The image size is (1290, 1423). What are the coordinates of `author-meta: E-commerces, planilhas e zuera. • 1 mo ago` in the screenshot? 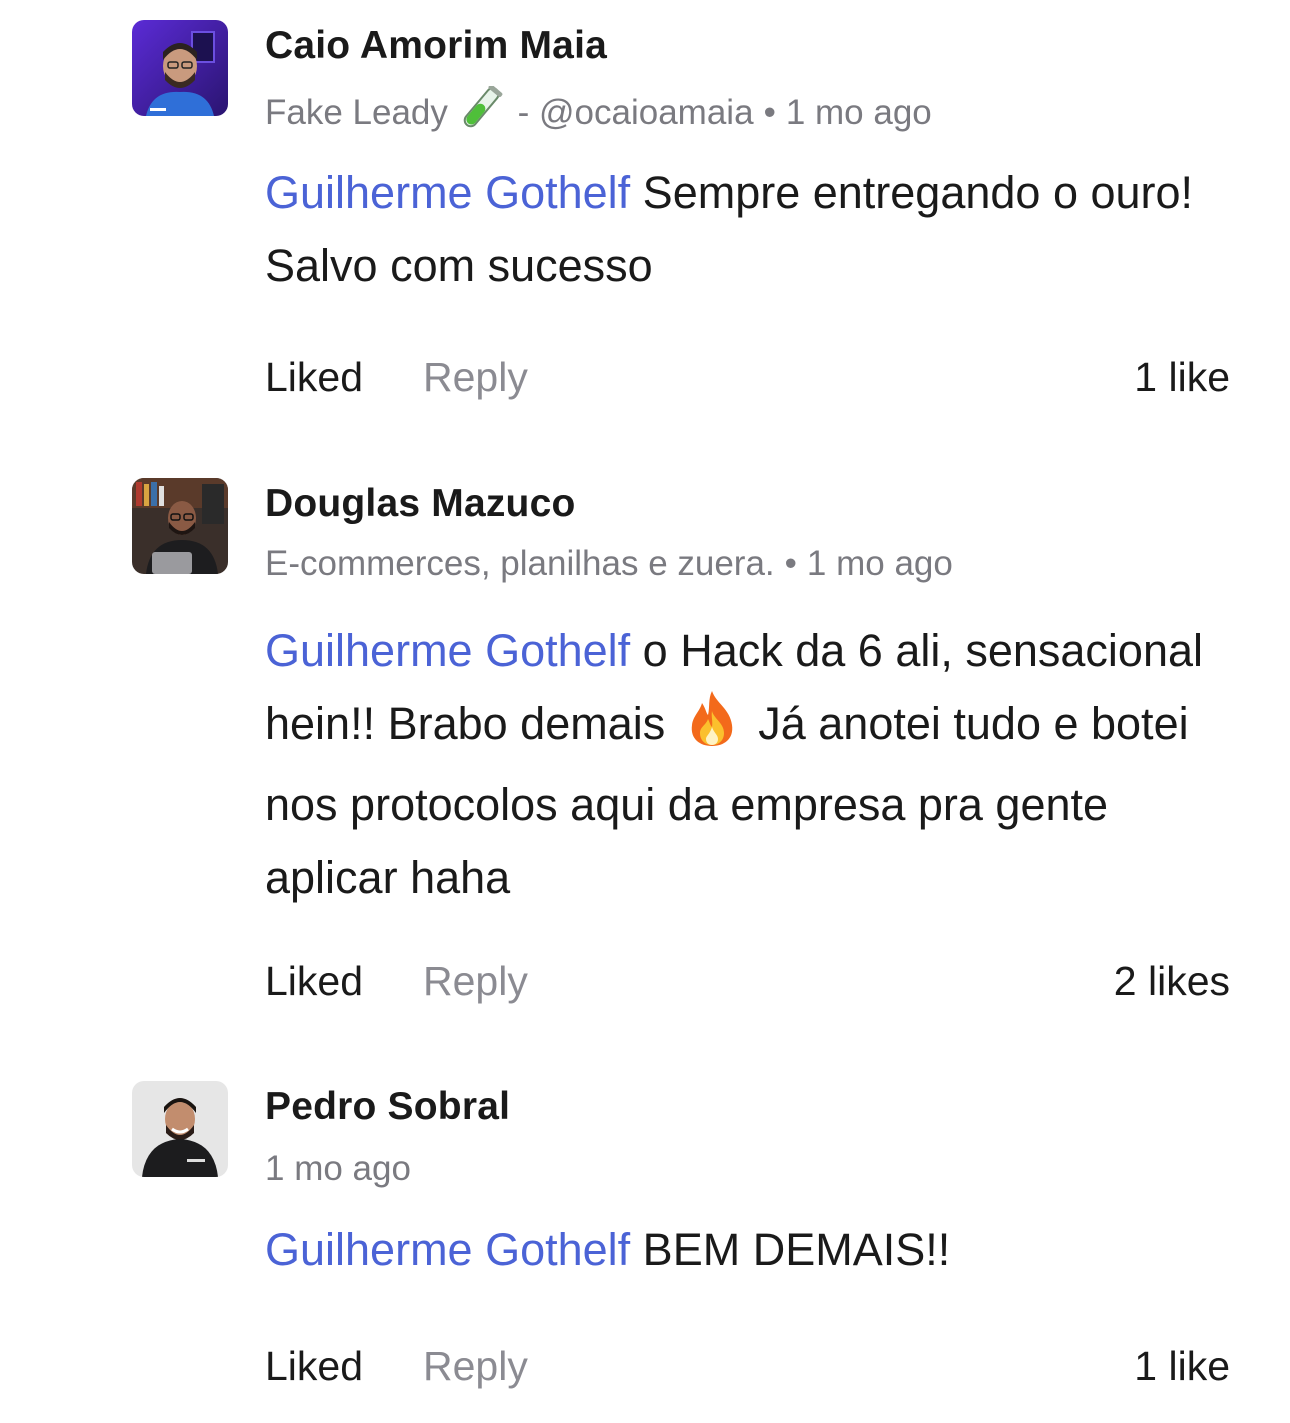 It's located at (609, 563).